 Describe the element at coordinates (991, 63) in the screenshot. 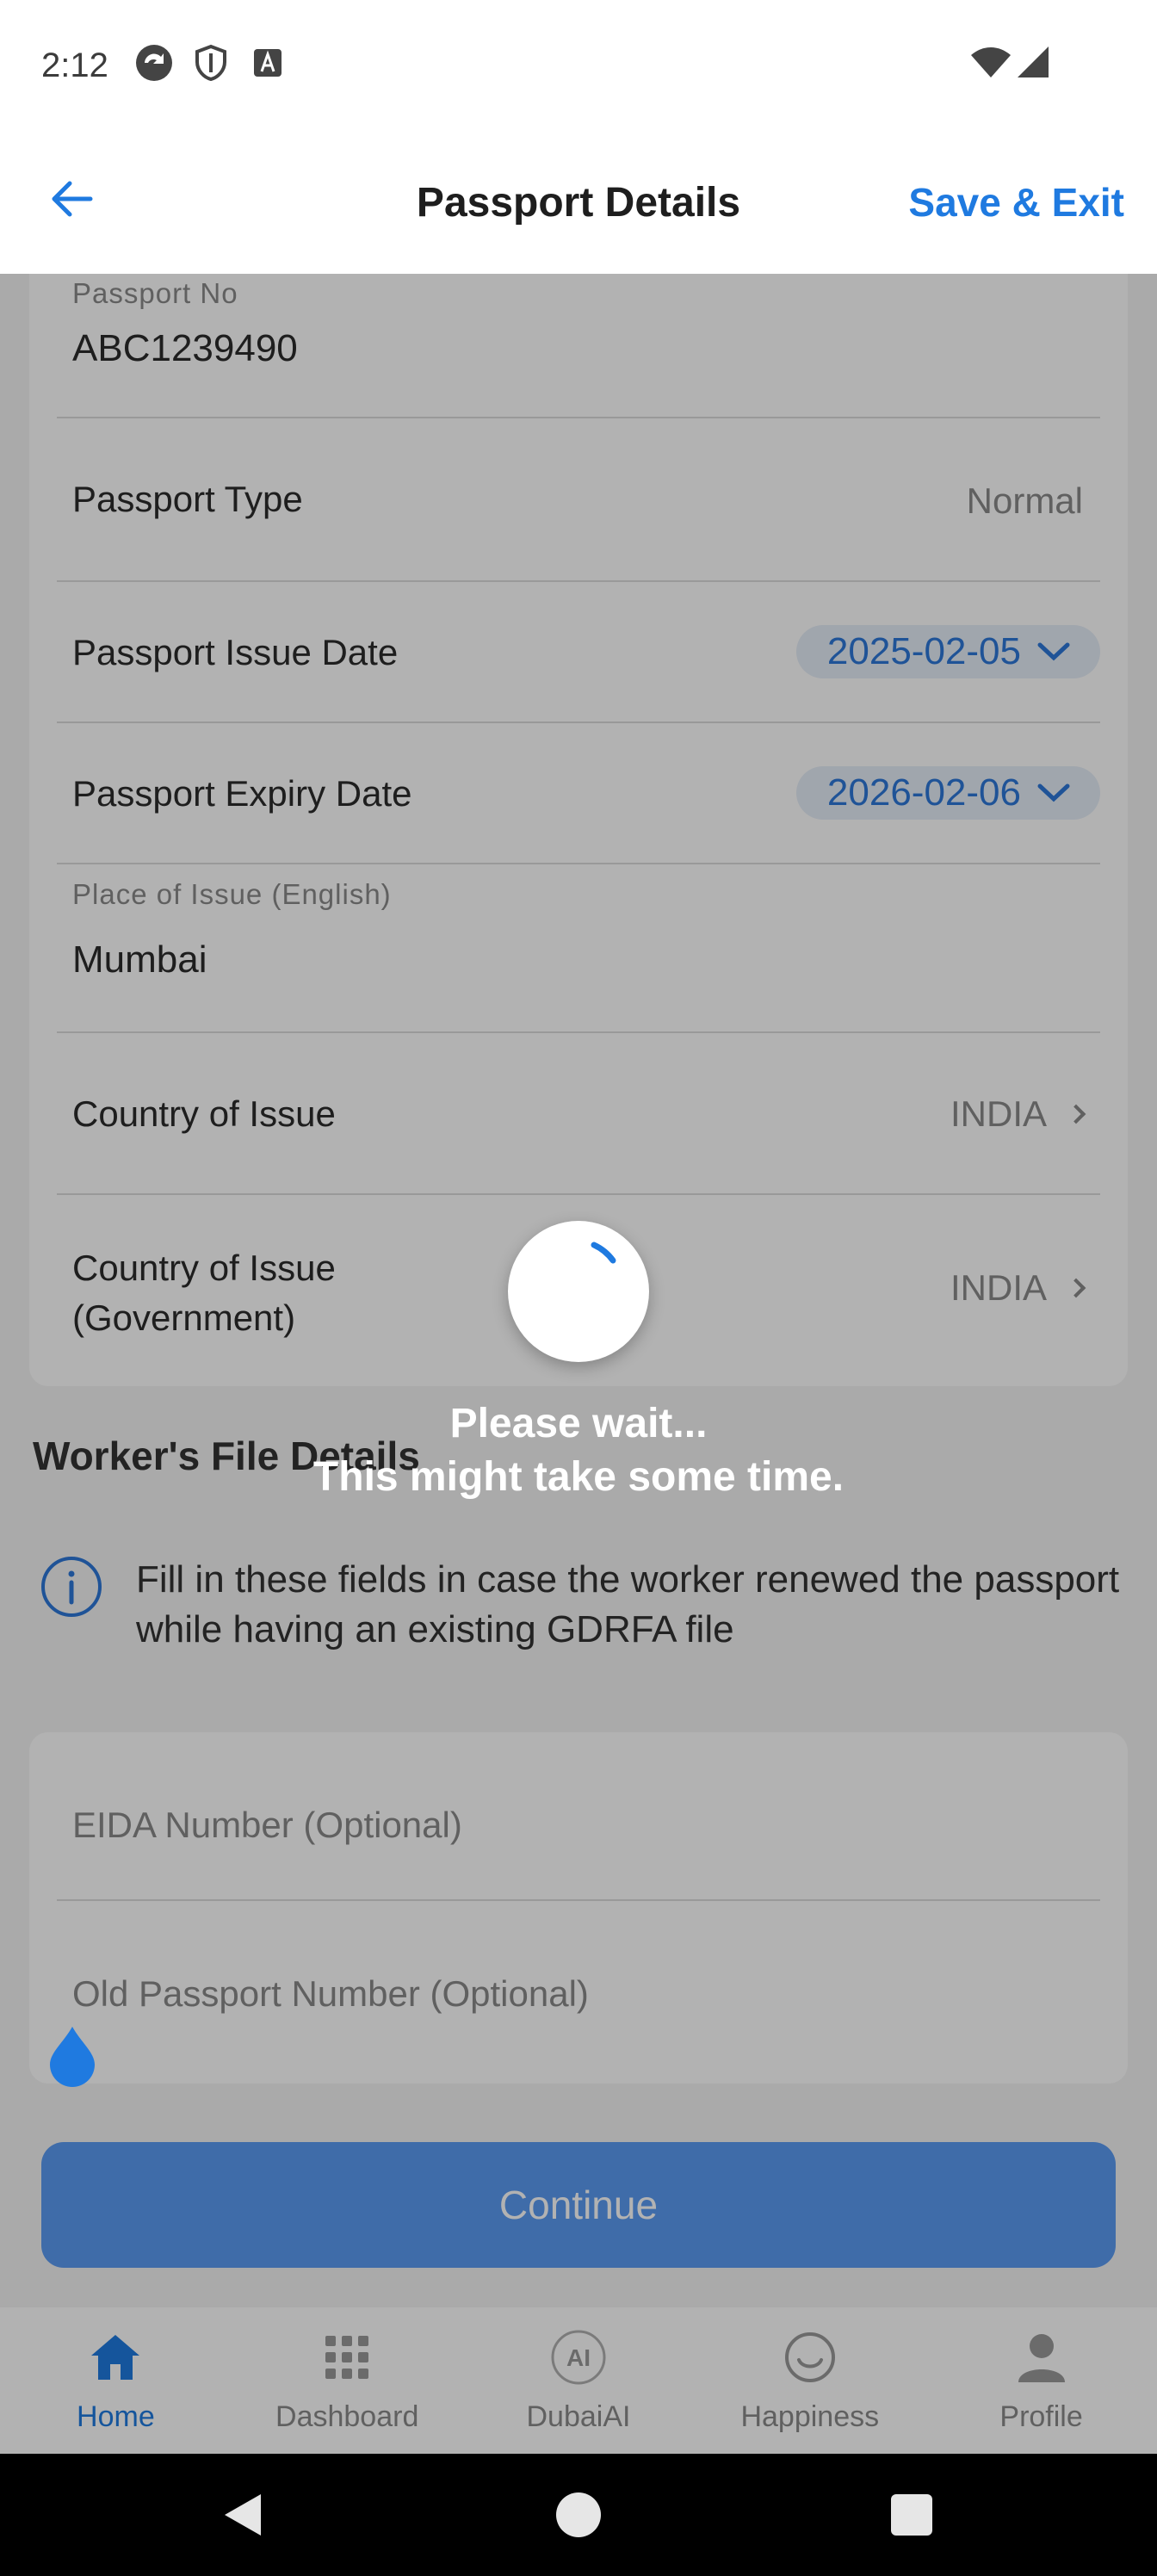

I see `wifi-icon` at that location.